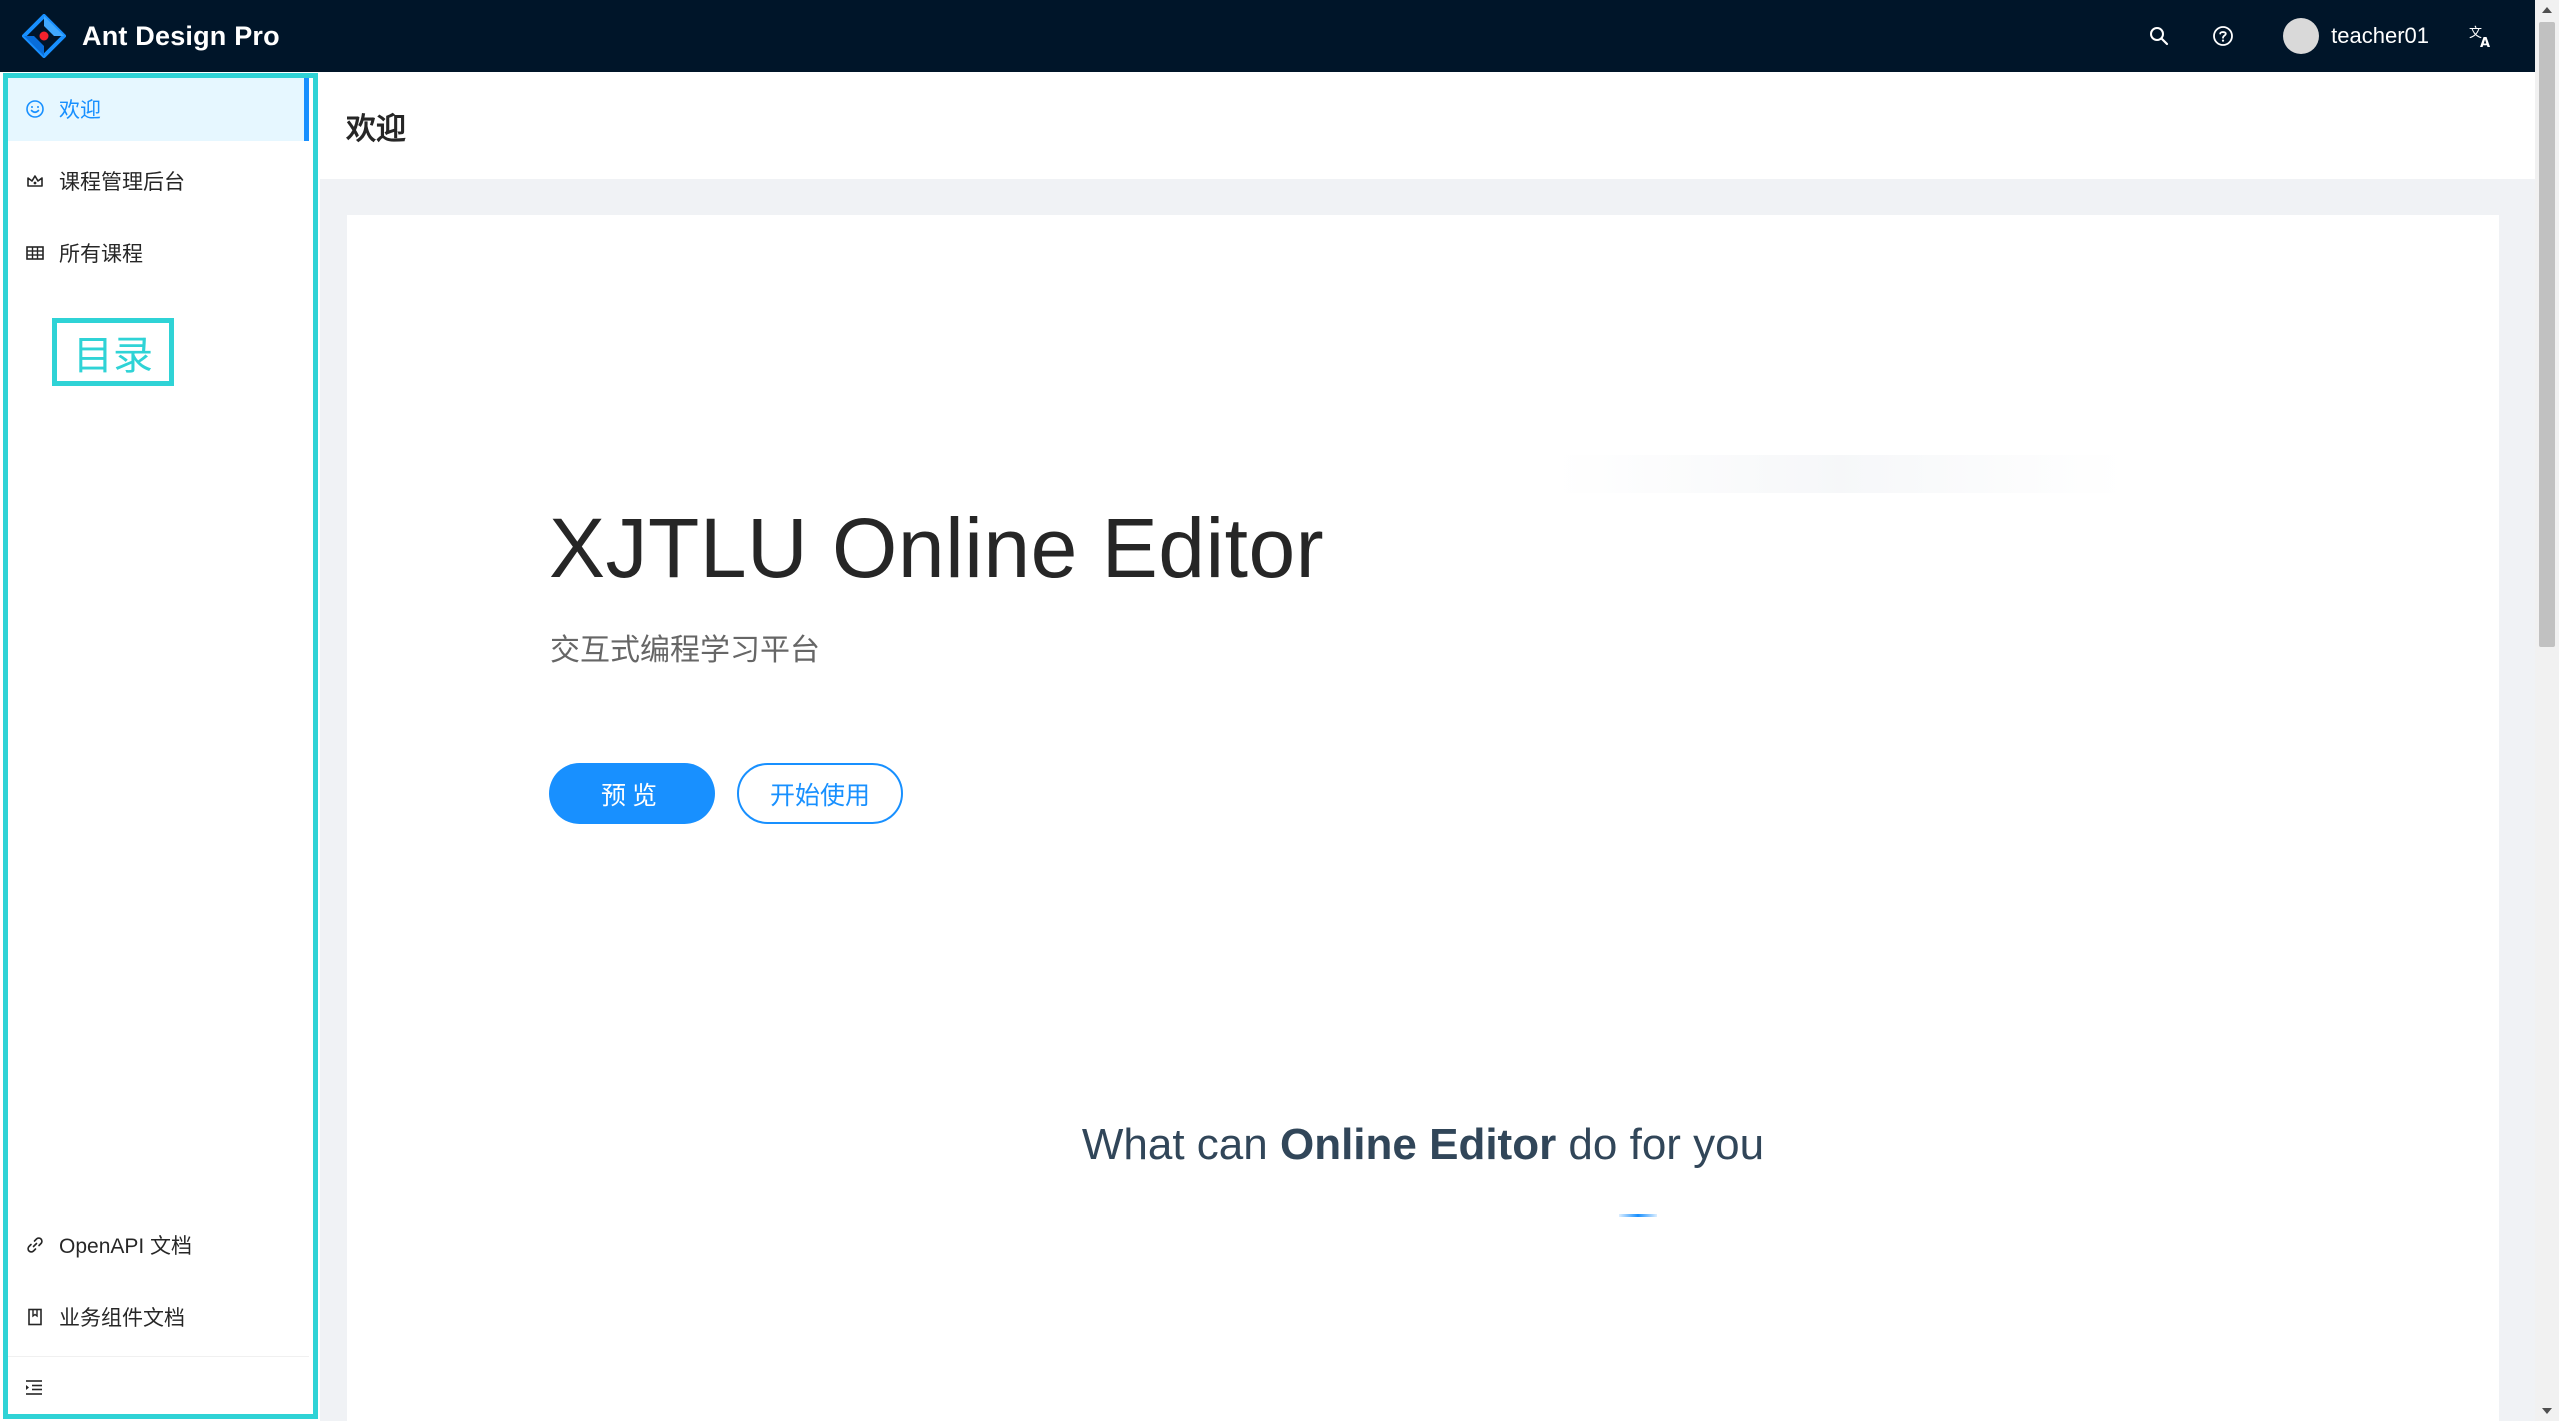 This screenshot has height=1421, width=2559. What do you see at coordinates (35, 181) in the screenshot?
I see `crown-icon` at bounding box center [35, 181].